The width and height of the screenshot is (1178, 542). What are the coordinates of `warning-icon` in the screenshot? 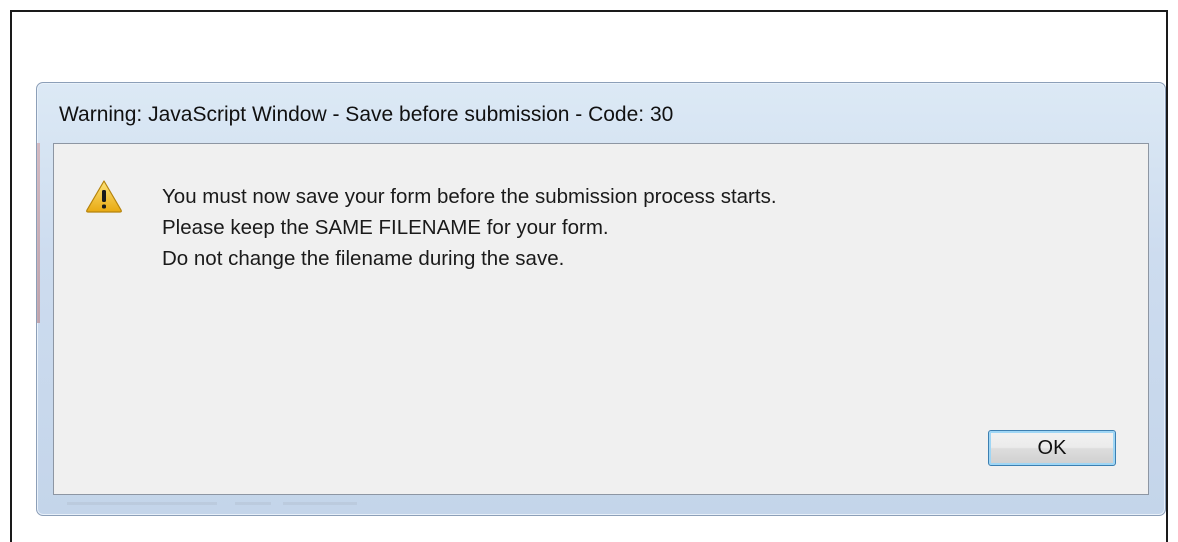 It's located at (104, 196).